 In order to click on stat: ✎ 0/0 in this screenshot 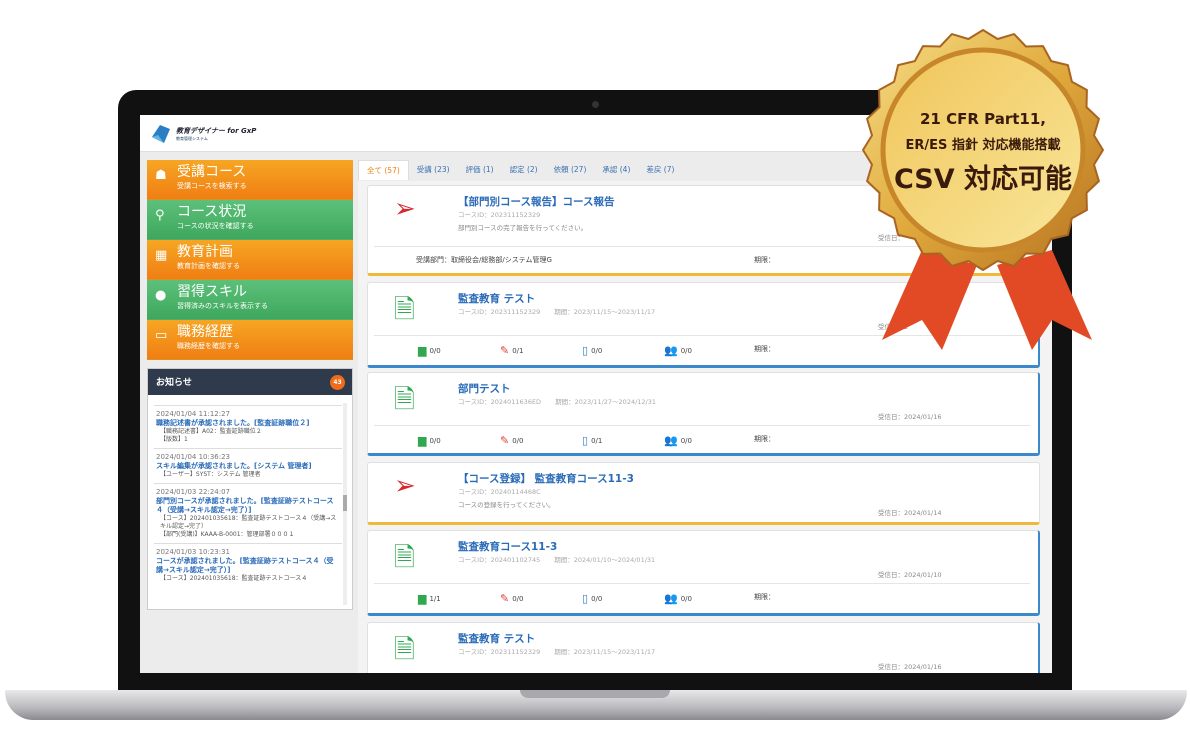, I will do `click(511, 598)`.